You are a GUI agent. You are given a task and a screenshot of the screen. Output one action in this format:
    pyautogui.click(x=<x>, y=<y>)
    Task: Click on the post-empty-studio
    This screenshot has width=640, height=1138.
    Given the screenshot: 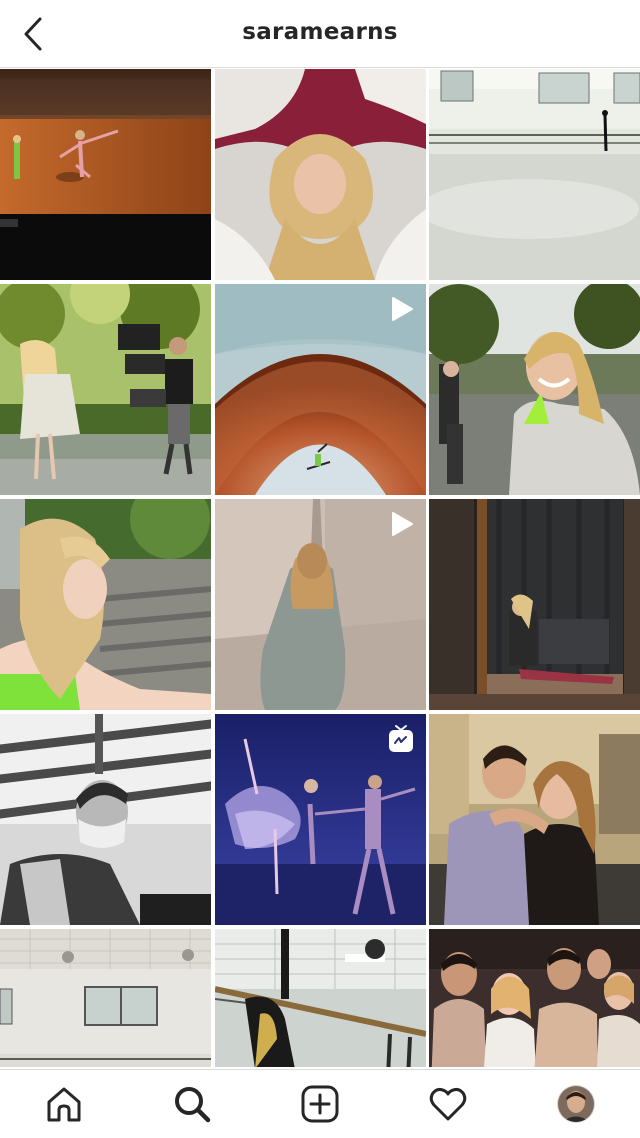 What is the action you would take?
    pyautogui.click(x=534, y=174)
    